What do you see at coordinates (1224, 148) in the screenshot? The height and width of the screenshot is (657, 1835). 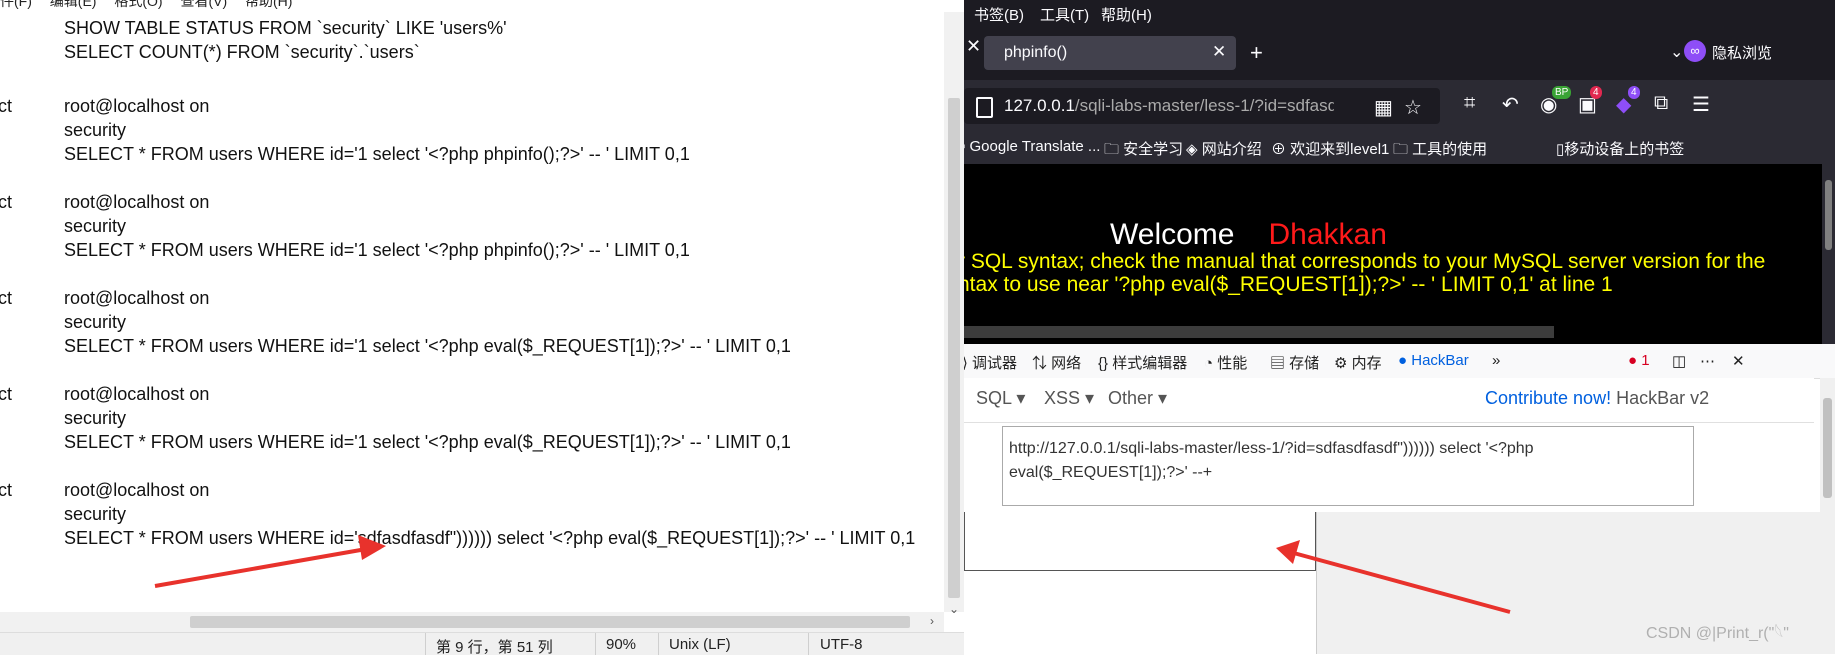 I see `bookmark-site-intro: ◈ 网站介绍` at bounding box center [1224, 148].